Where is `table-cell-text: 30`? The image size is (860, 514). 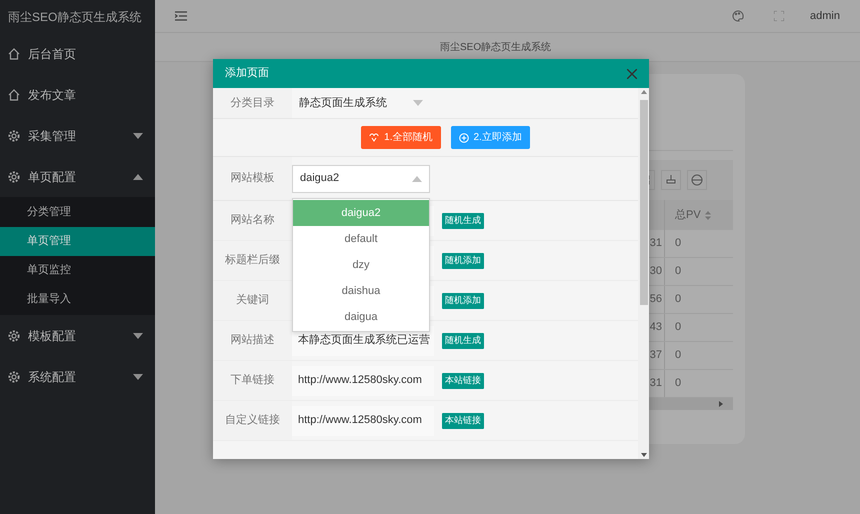
table-cell-text: 30 is located at coordinates (656, 272).